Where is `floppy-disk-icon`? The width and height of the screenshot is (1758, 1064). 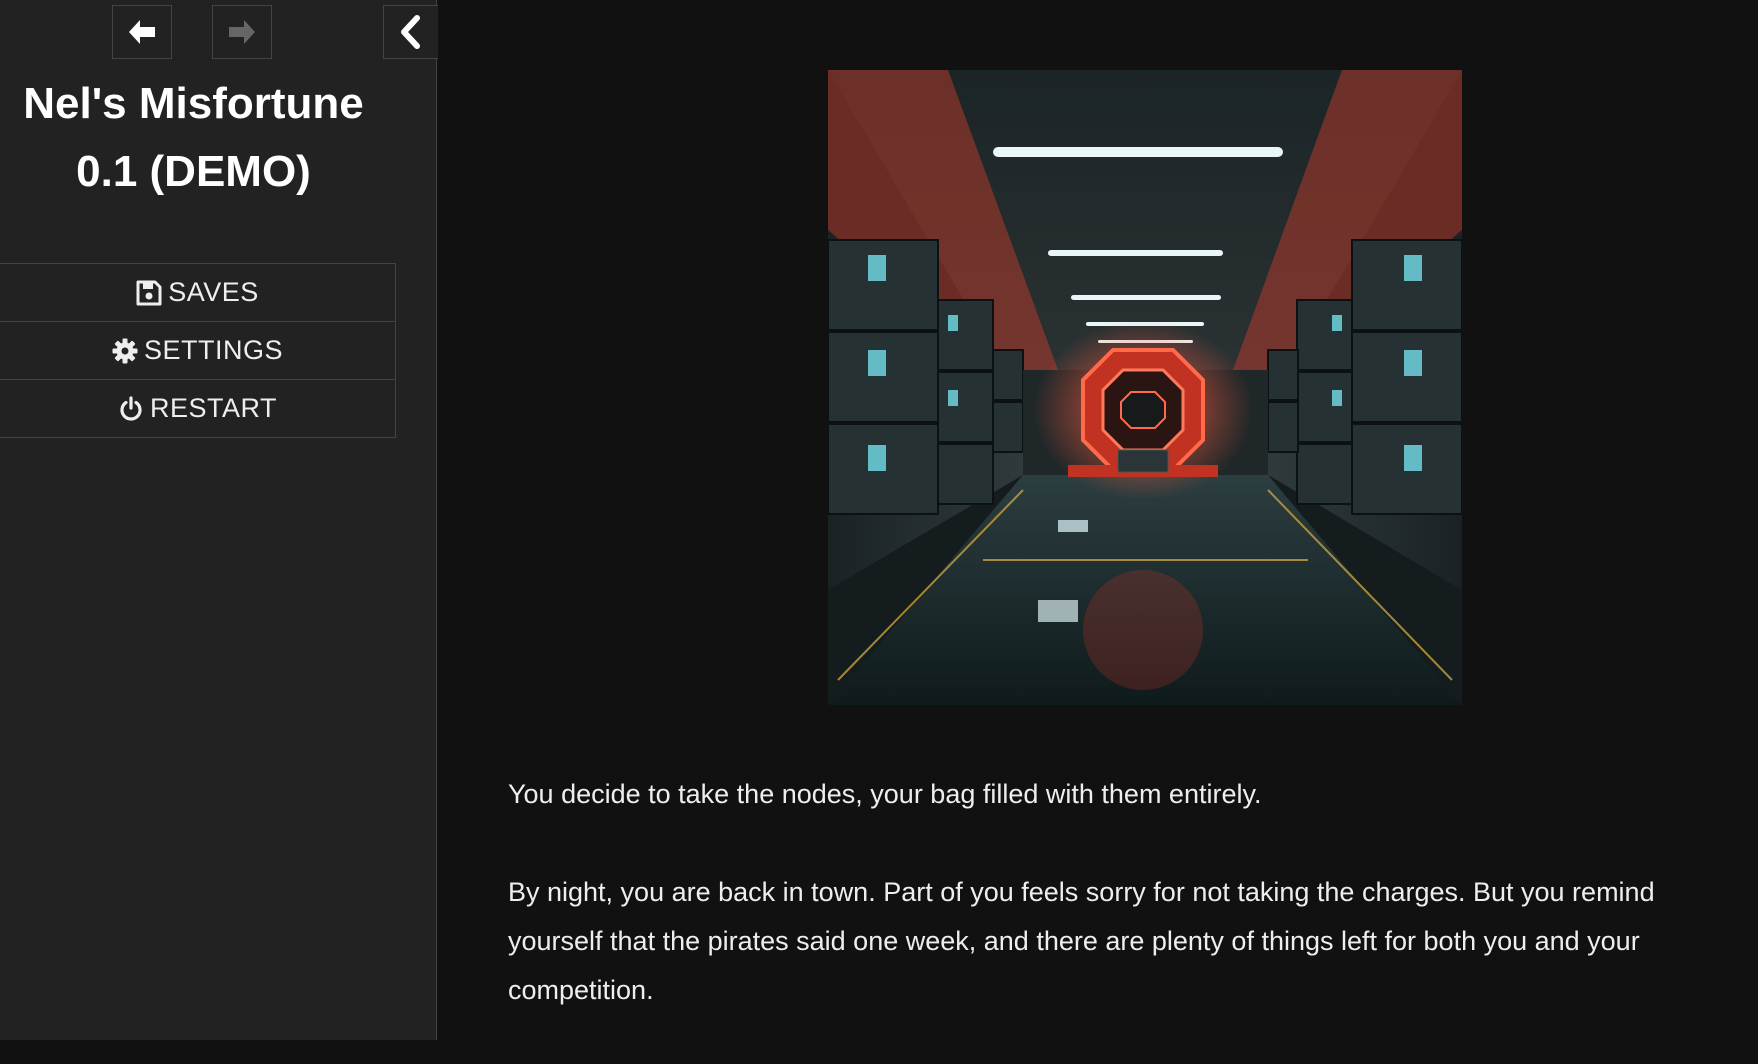
floppy-disk-icon is located at coordinates (149, 292).